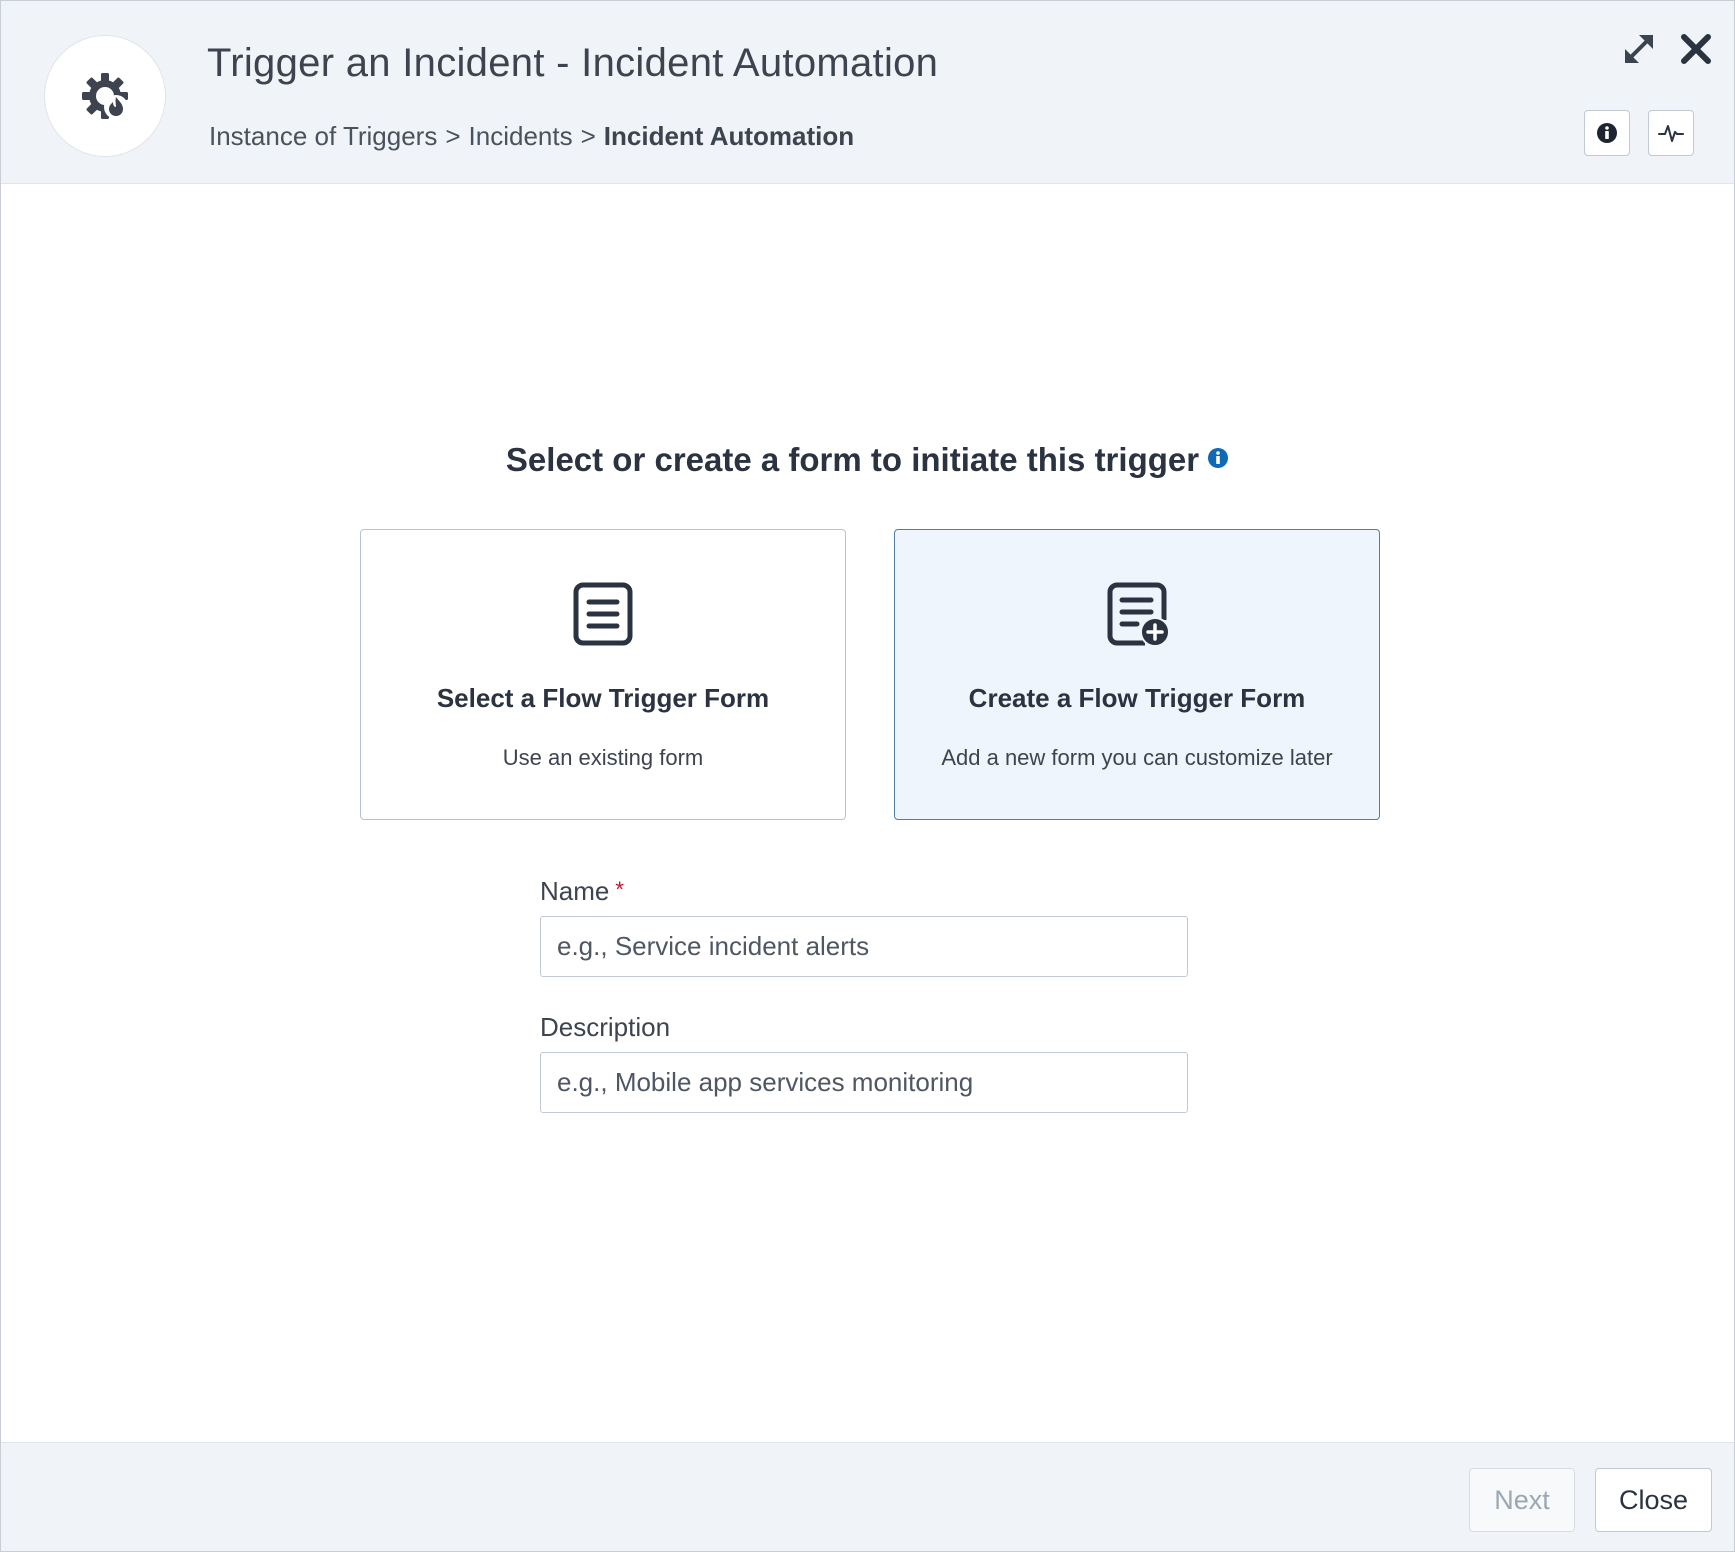  Describe the element at coordinates (575, 891) in the screenshot. I see `name-label-text: Name` at that location.